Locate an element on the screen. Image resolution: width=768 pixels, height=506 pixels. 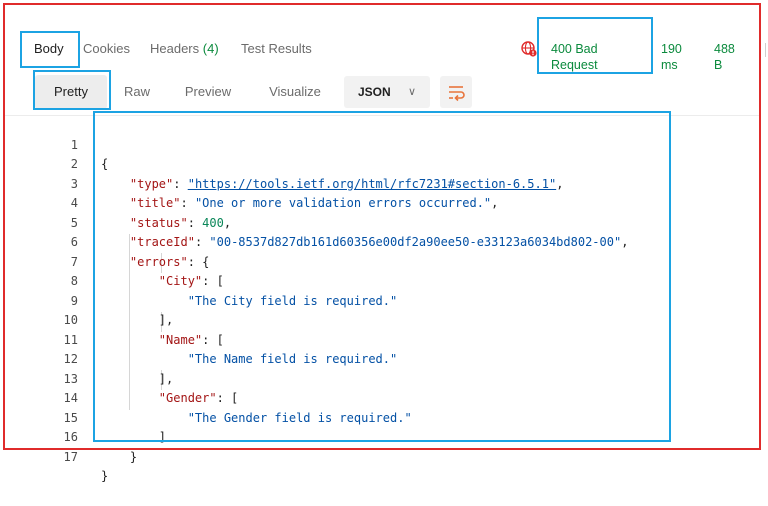
code-line: 6 "errors": { is located at coordinates (382, 241).